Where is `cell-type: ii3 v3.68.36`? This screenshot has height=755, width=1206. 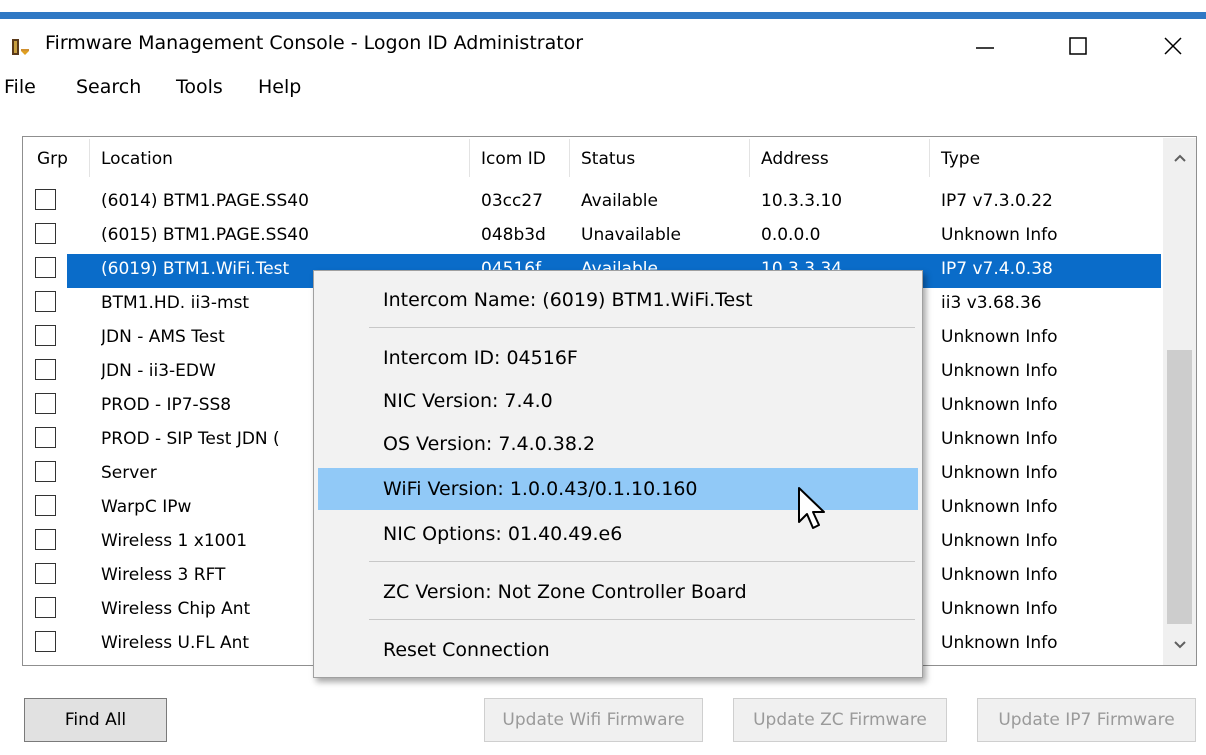 cell-type: ii3 v3.68.36 is located at coordinates (991, 303).